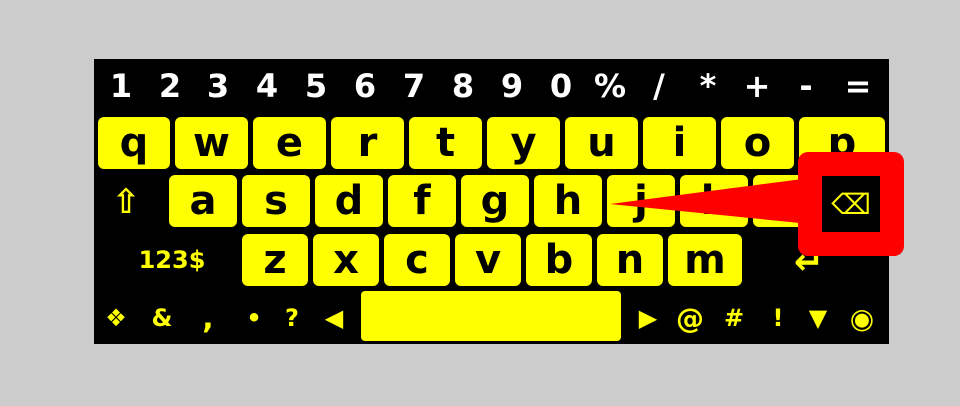 Image resolution: width=960 pixels, height=406 pixels. I want to click on key-k: k, so click(714, 201).